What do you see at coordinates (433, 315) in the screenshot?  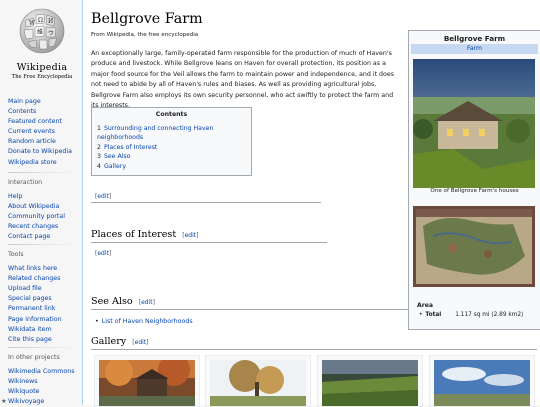 I see `infobox-total-label: Total` at bounding box center [433, 315].